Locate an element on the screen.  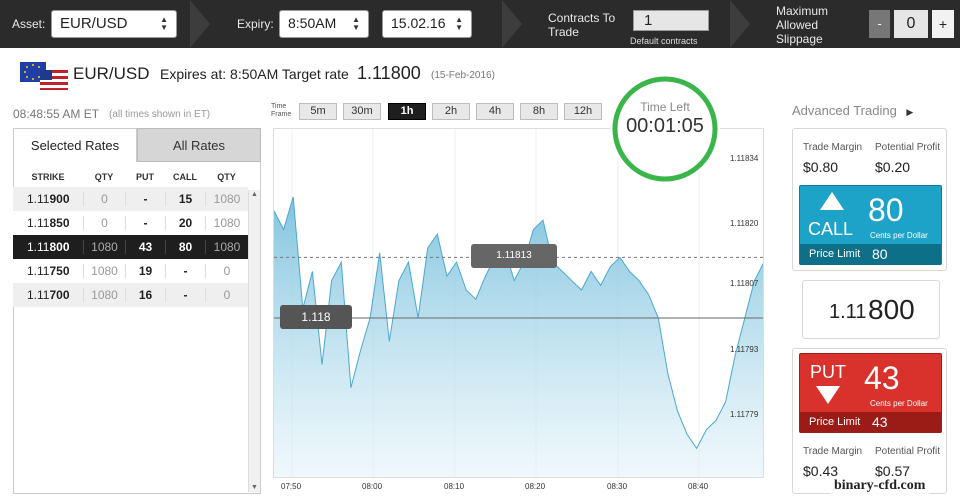
timeframe-1h-button: 1h is located at coordinates (407, 111).